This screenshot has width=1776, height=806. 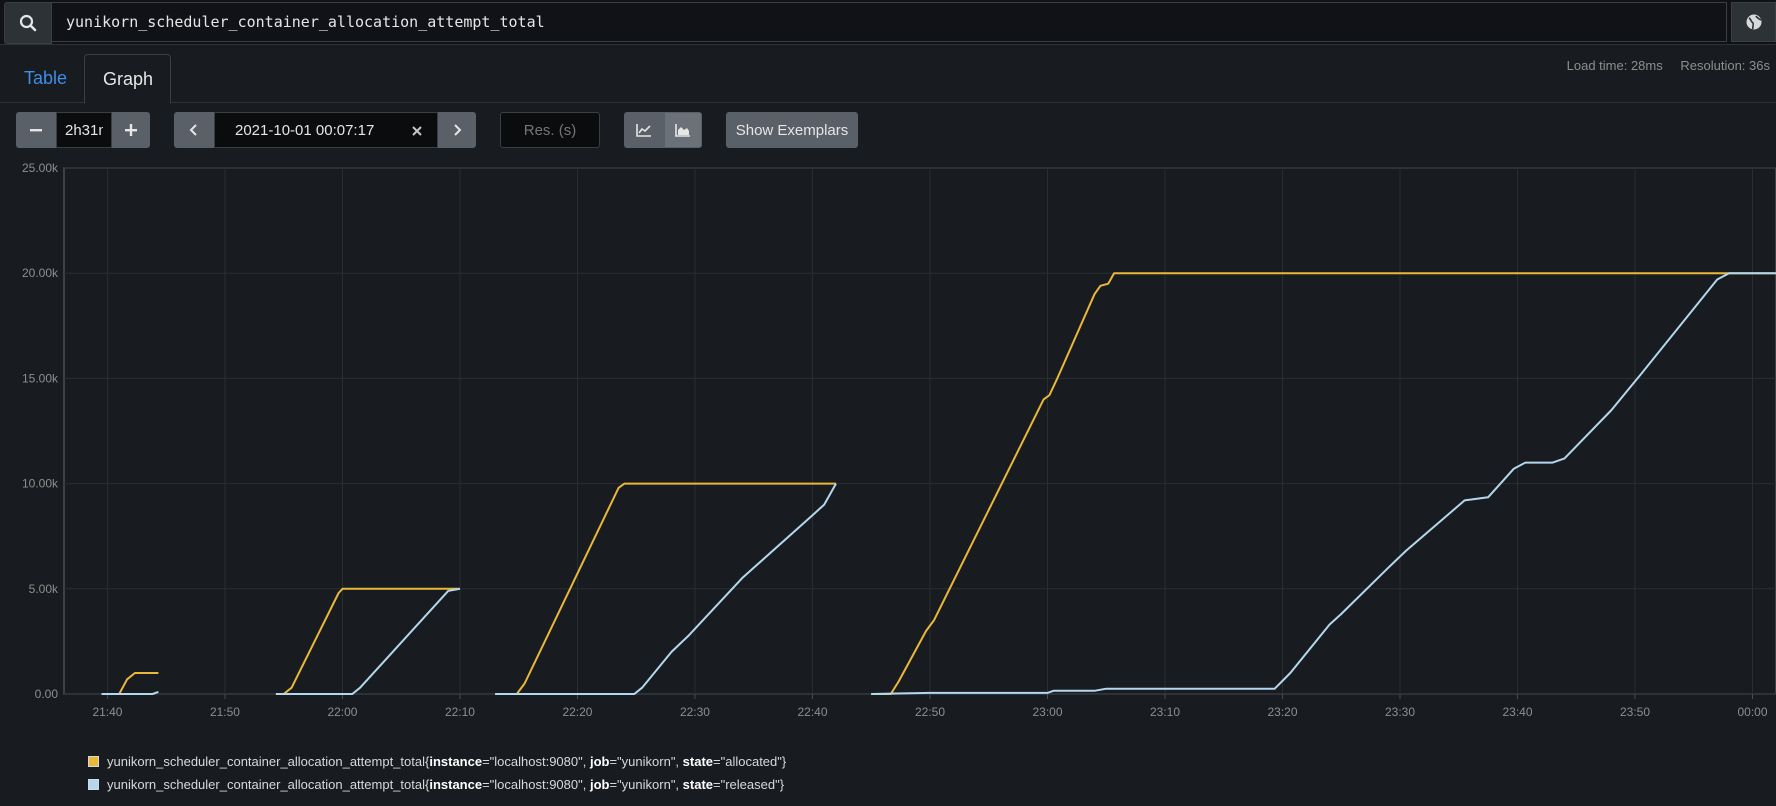 What do you see at coordinates (44, 589) in the screenshot?
I see `y-tick-label: 5.00k` at bounding box center [44, 589].